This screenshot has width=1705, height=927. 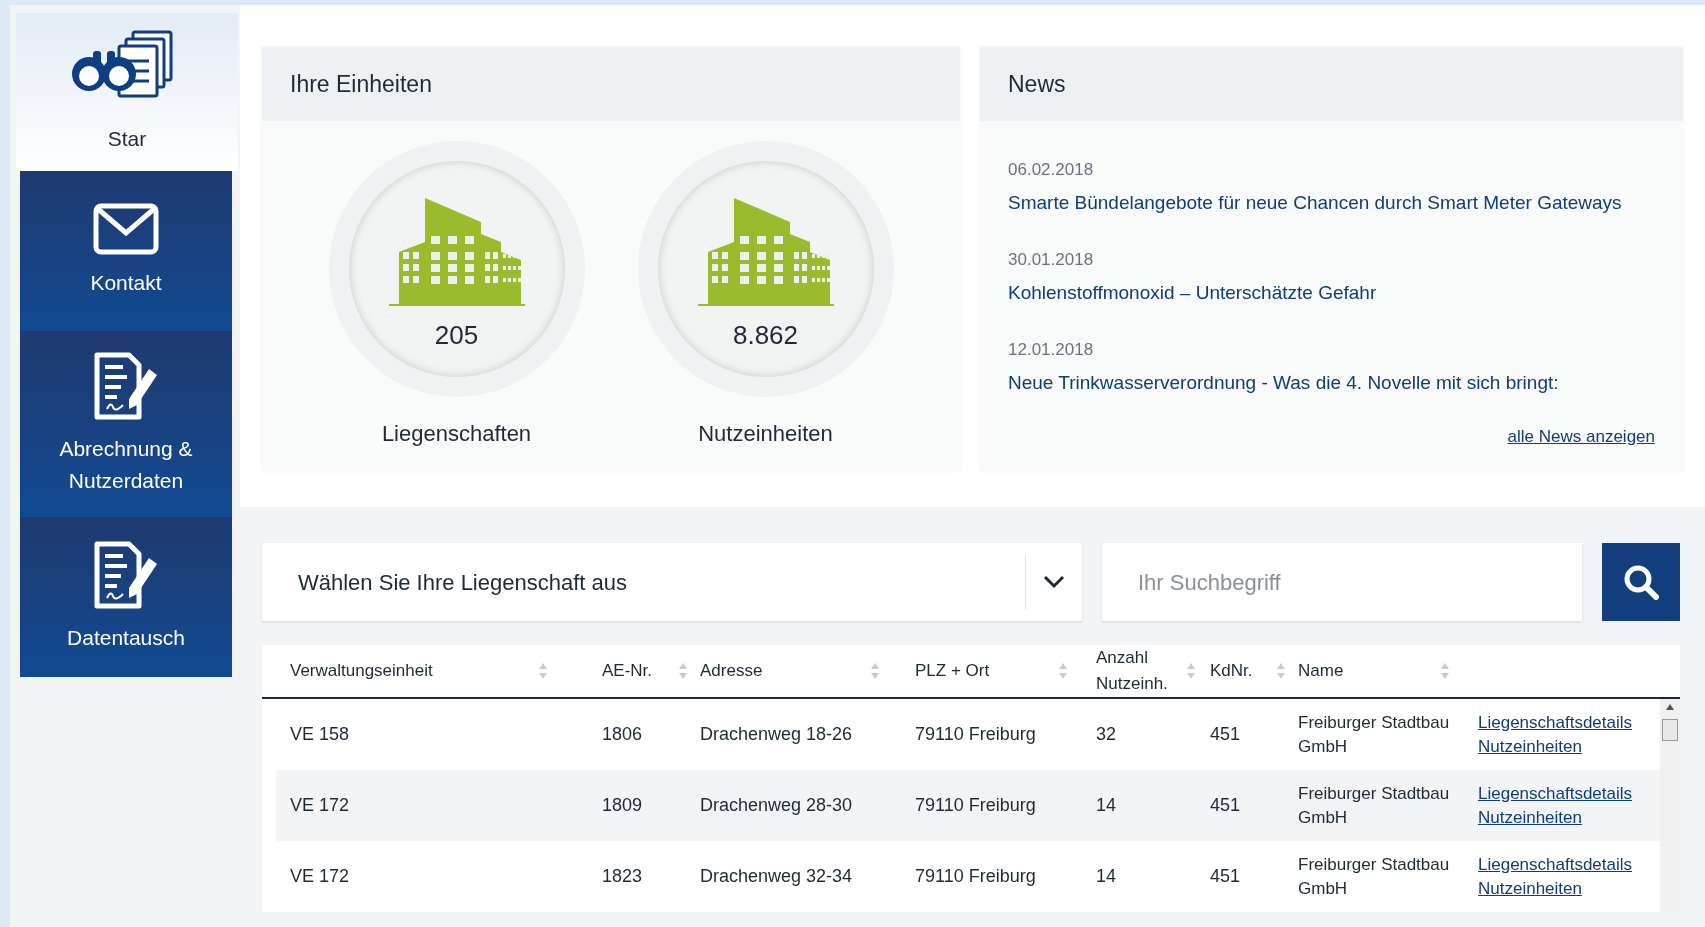 What do you see at coordinates (1232, 671) in the screenshot?
I see `column-header: KdNr.` at bounding box center [1232, 671].